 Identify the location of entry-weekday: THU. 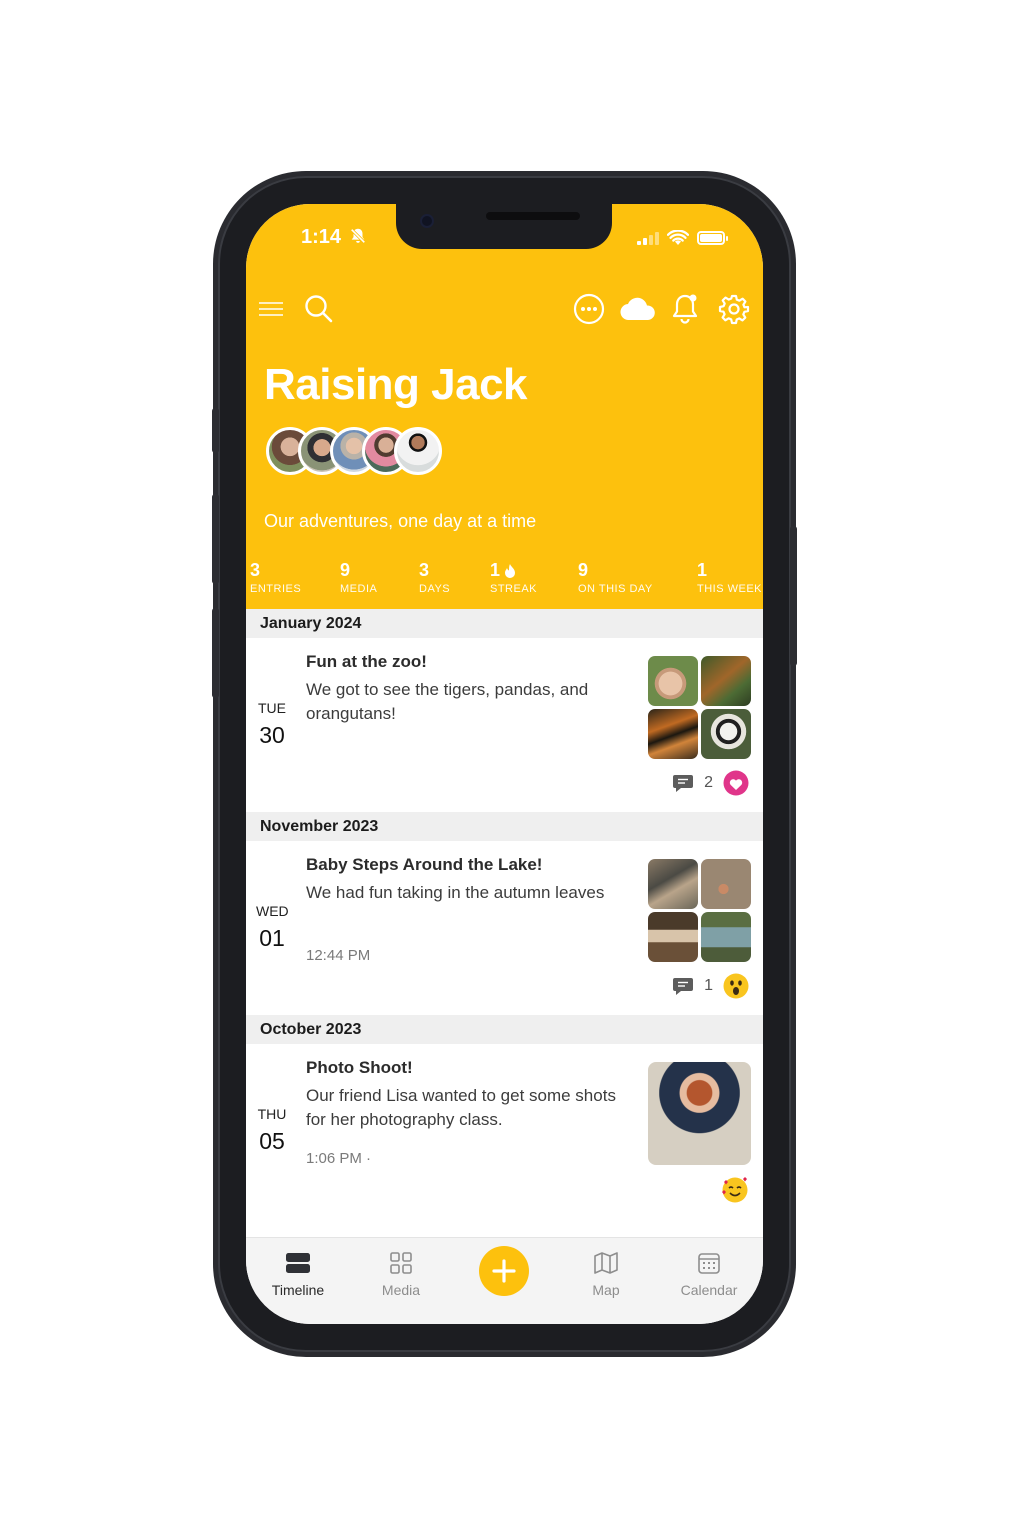
(272, 1114).